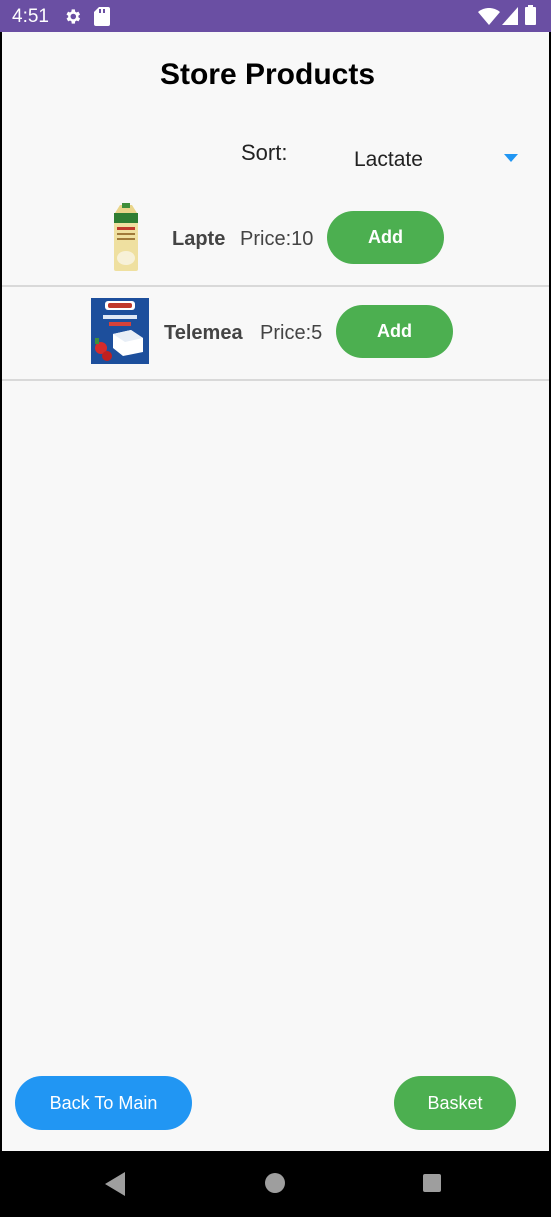 The height and width of the screenshot is (1217, 551). Describe the element at coordinates (264, 152) in the screenshot. I see `sort-label: Sort:` at that location.